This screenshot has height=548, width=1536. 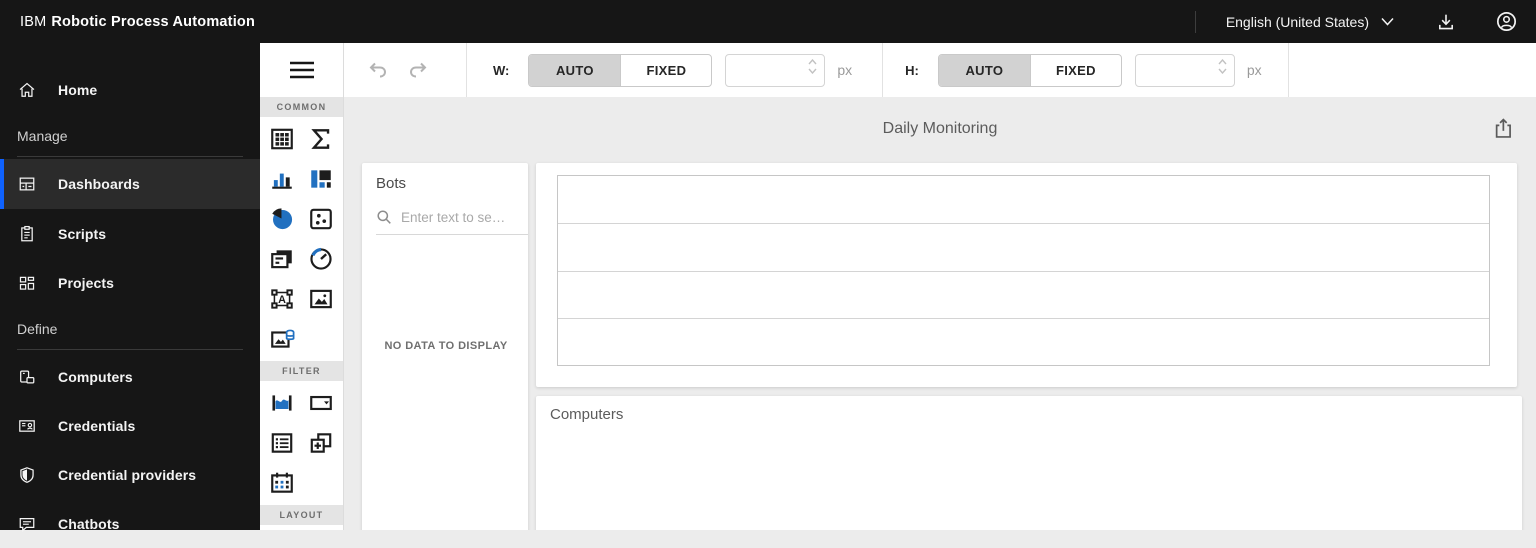 I want to click on download-icon, so click(x=1446, y=21).